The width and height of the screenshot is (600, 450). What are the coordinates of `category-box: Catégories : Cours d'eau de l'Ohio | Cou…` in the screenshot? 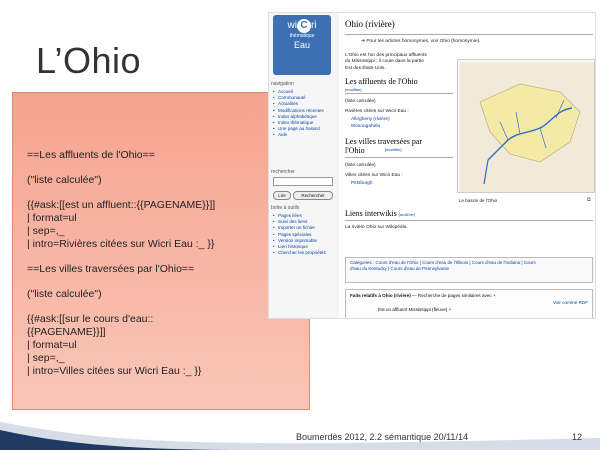 It's located at (469, 270).